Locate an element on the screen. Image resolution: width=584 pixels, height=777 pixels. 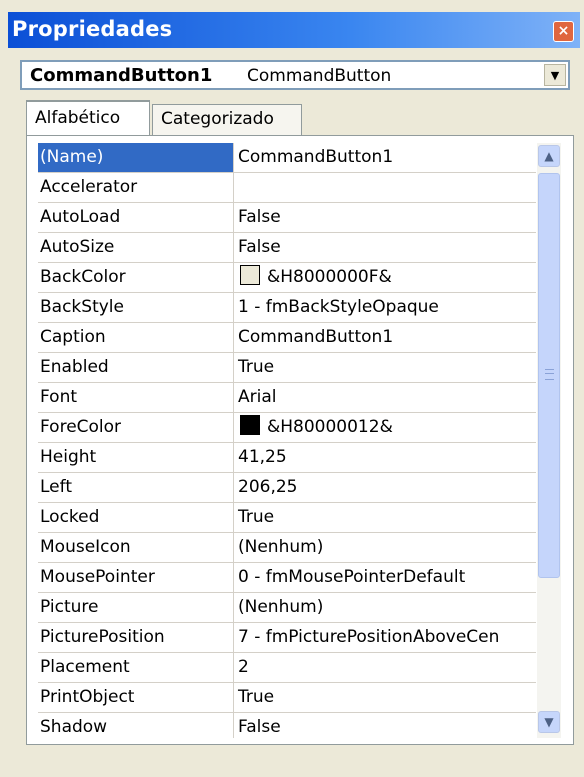
property-value-text: 41,25 is located at coordinates (262, 457).